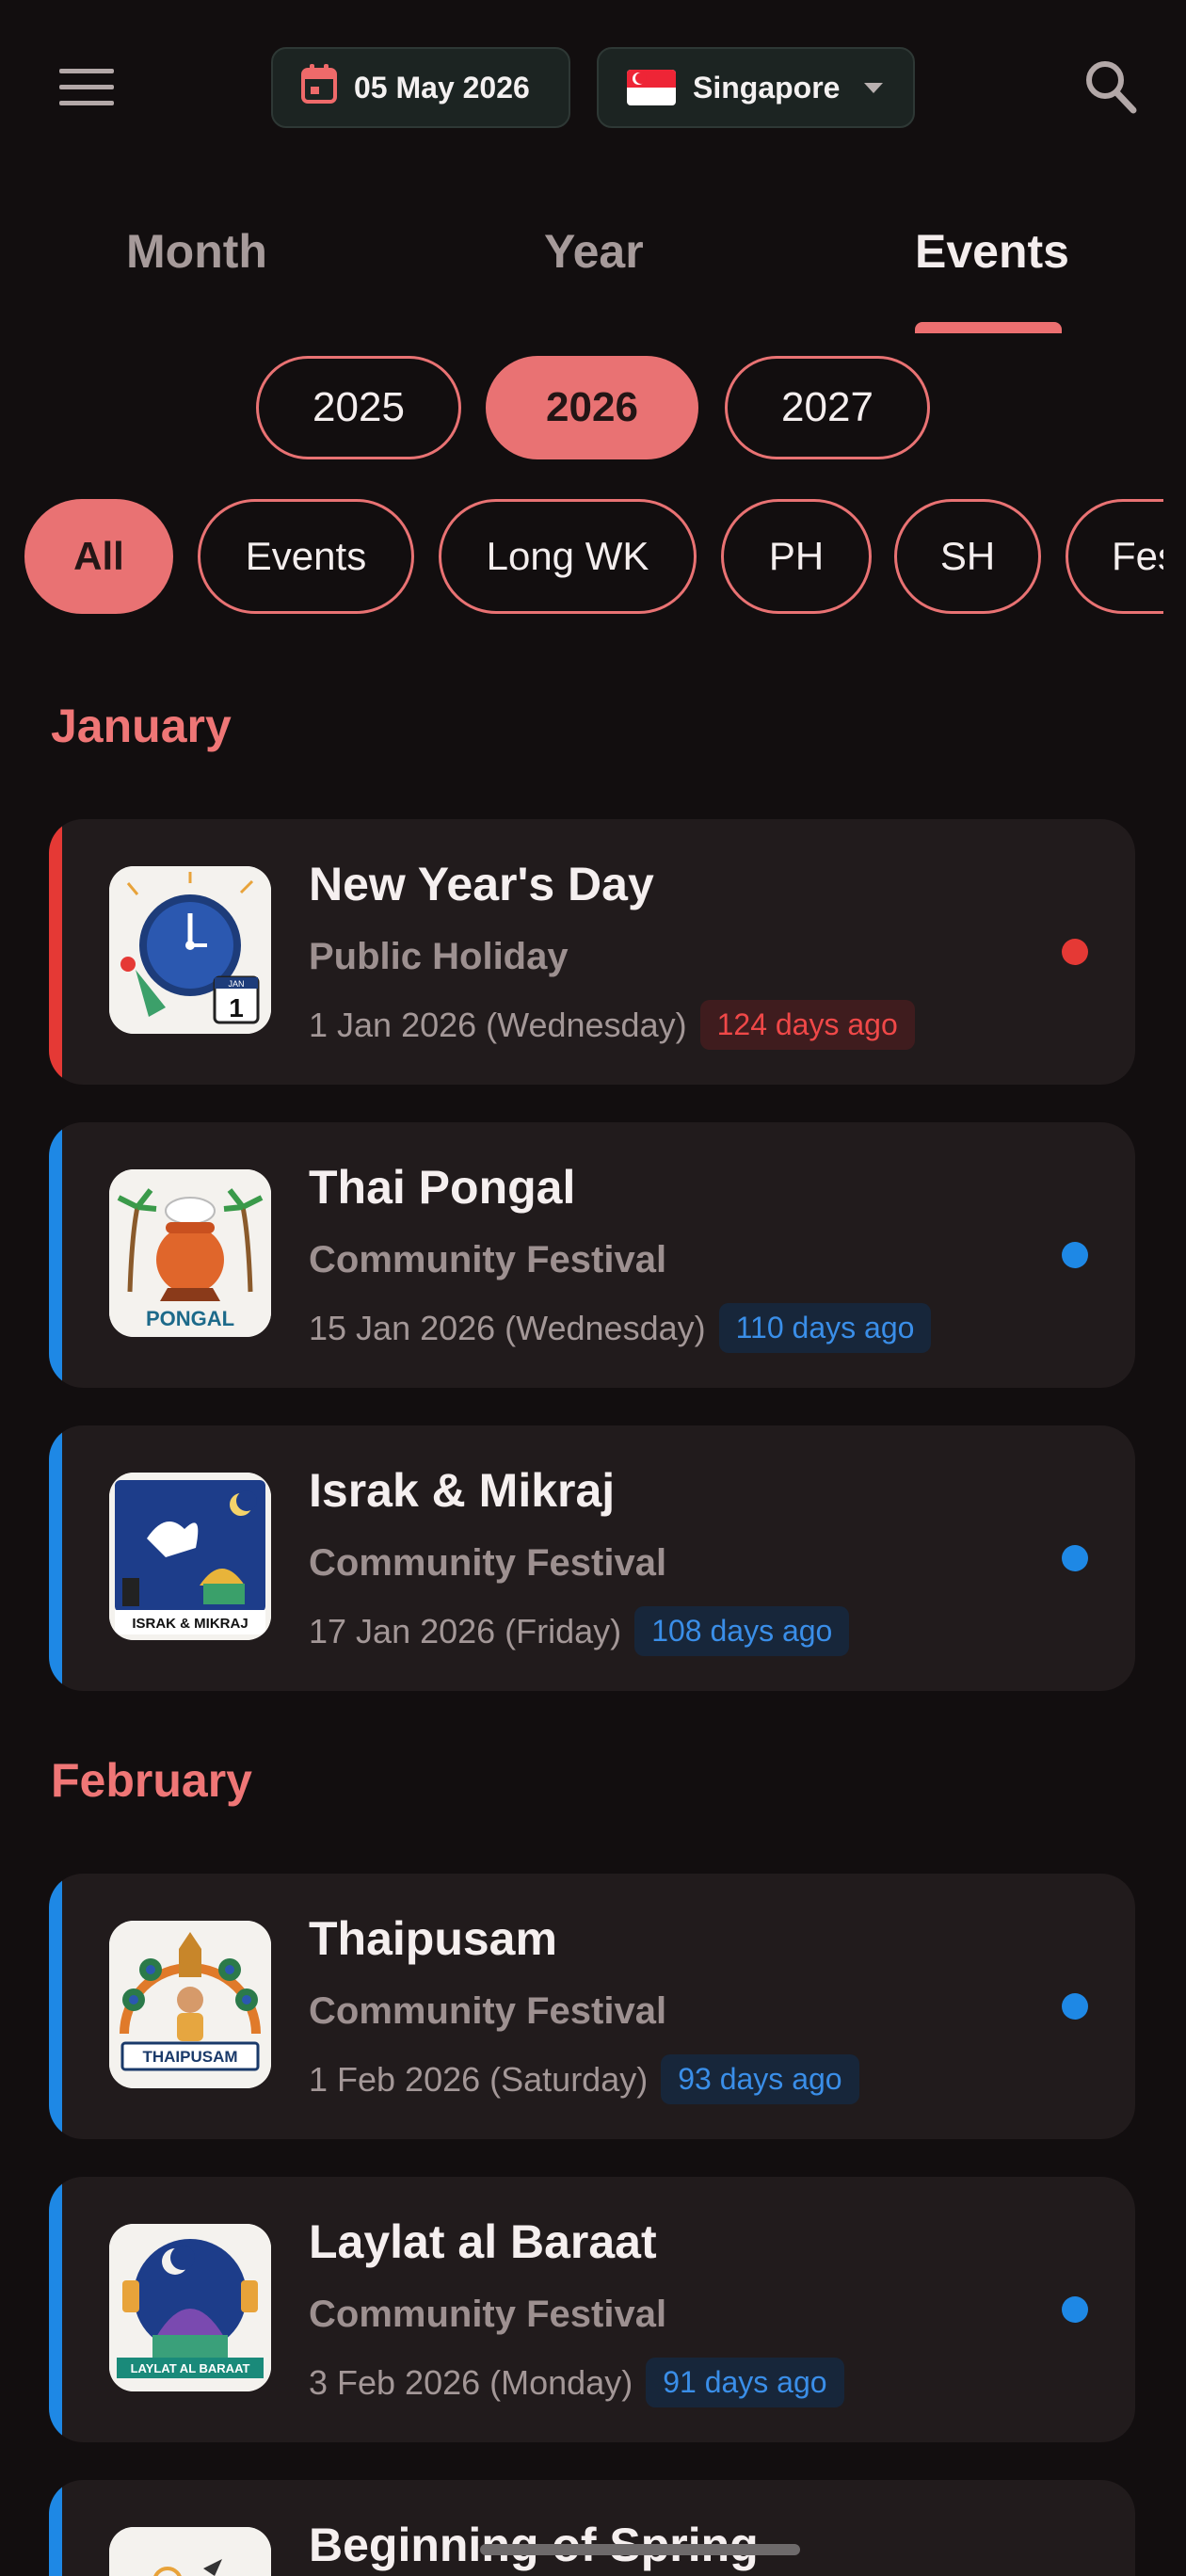 This screenshot has height=2576, width=1186. Describe the element at coordinates (358, 407) in the screenshot. I see `year-chip-2025: 2025` at that location.